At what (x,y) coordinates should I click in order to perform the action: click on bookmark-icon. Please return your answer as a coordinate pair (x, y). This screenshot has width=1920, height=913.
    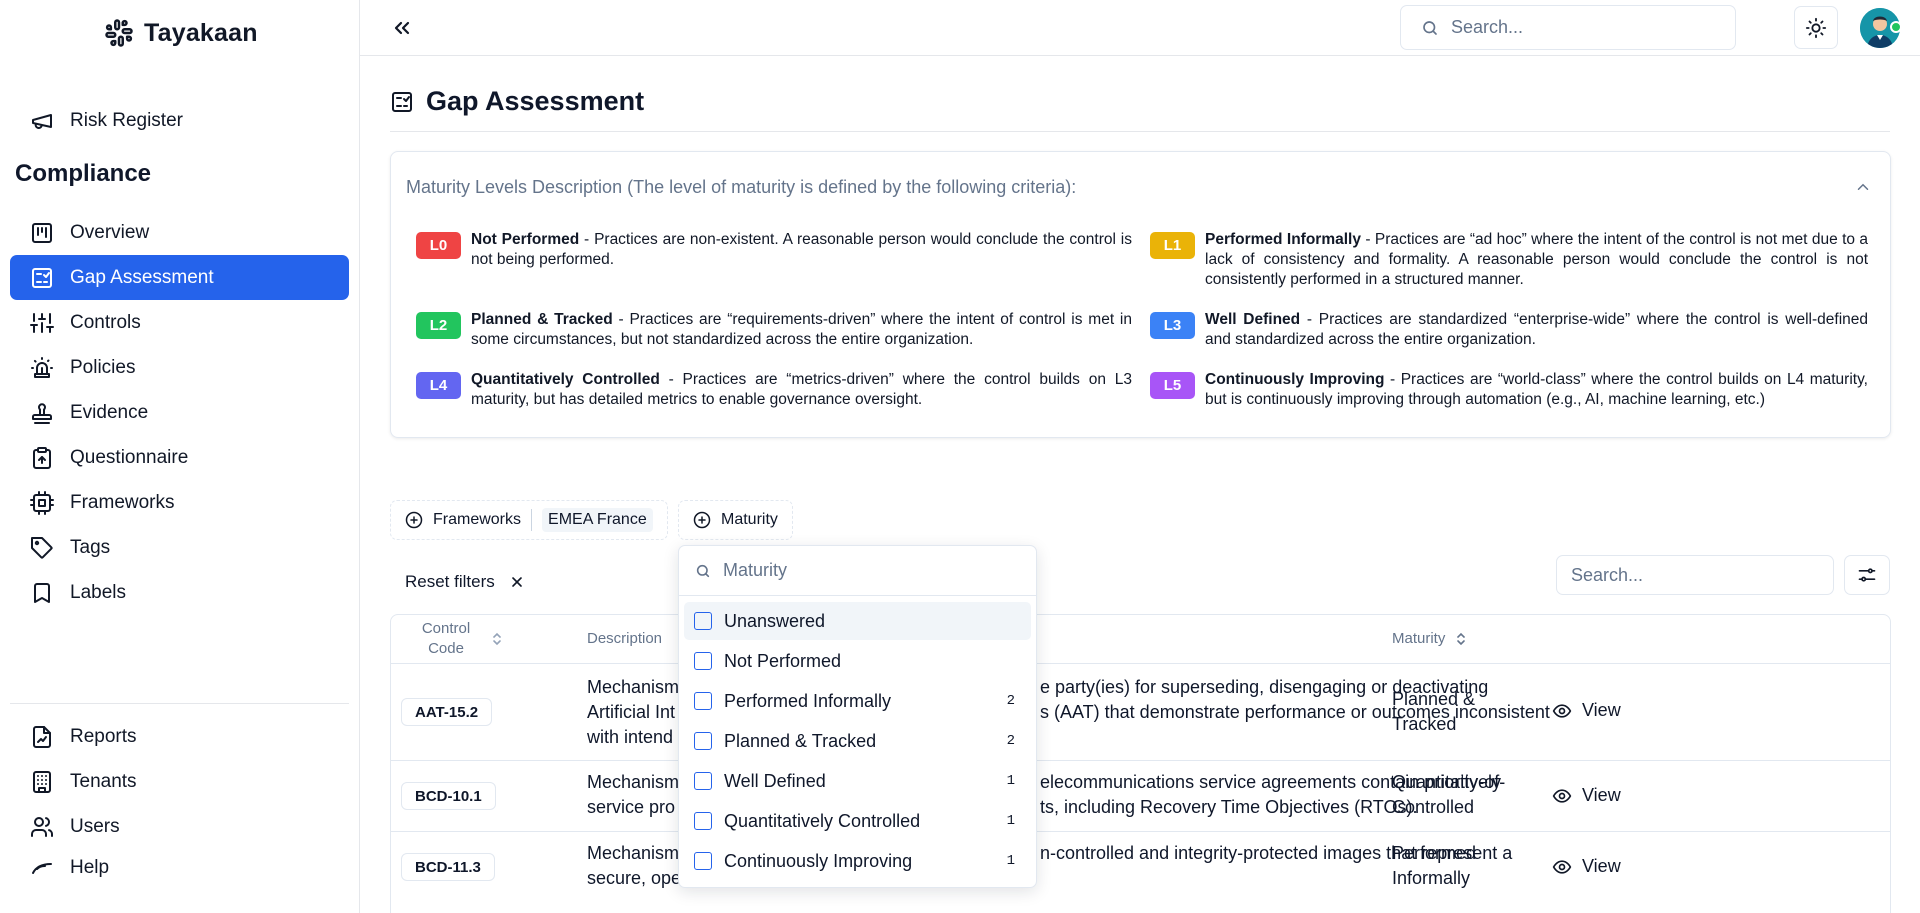
    Looking at the image, I should click on (42, 592).